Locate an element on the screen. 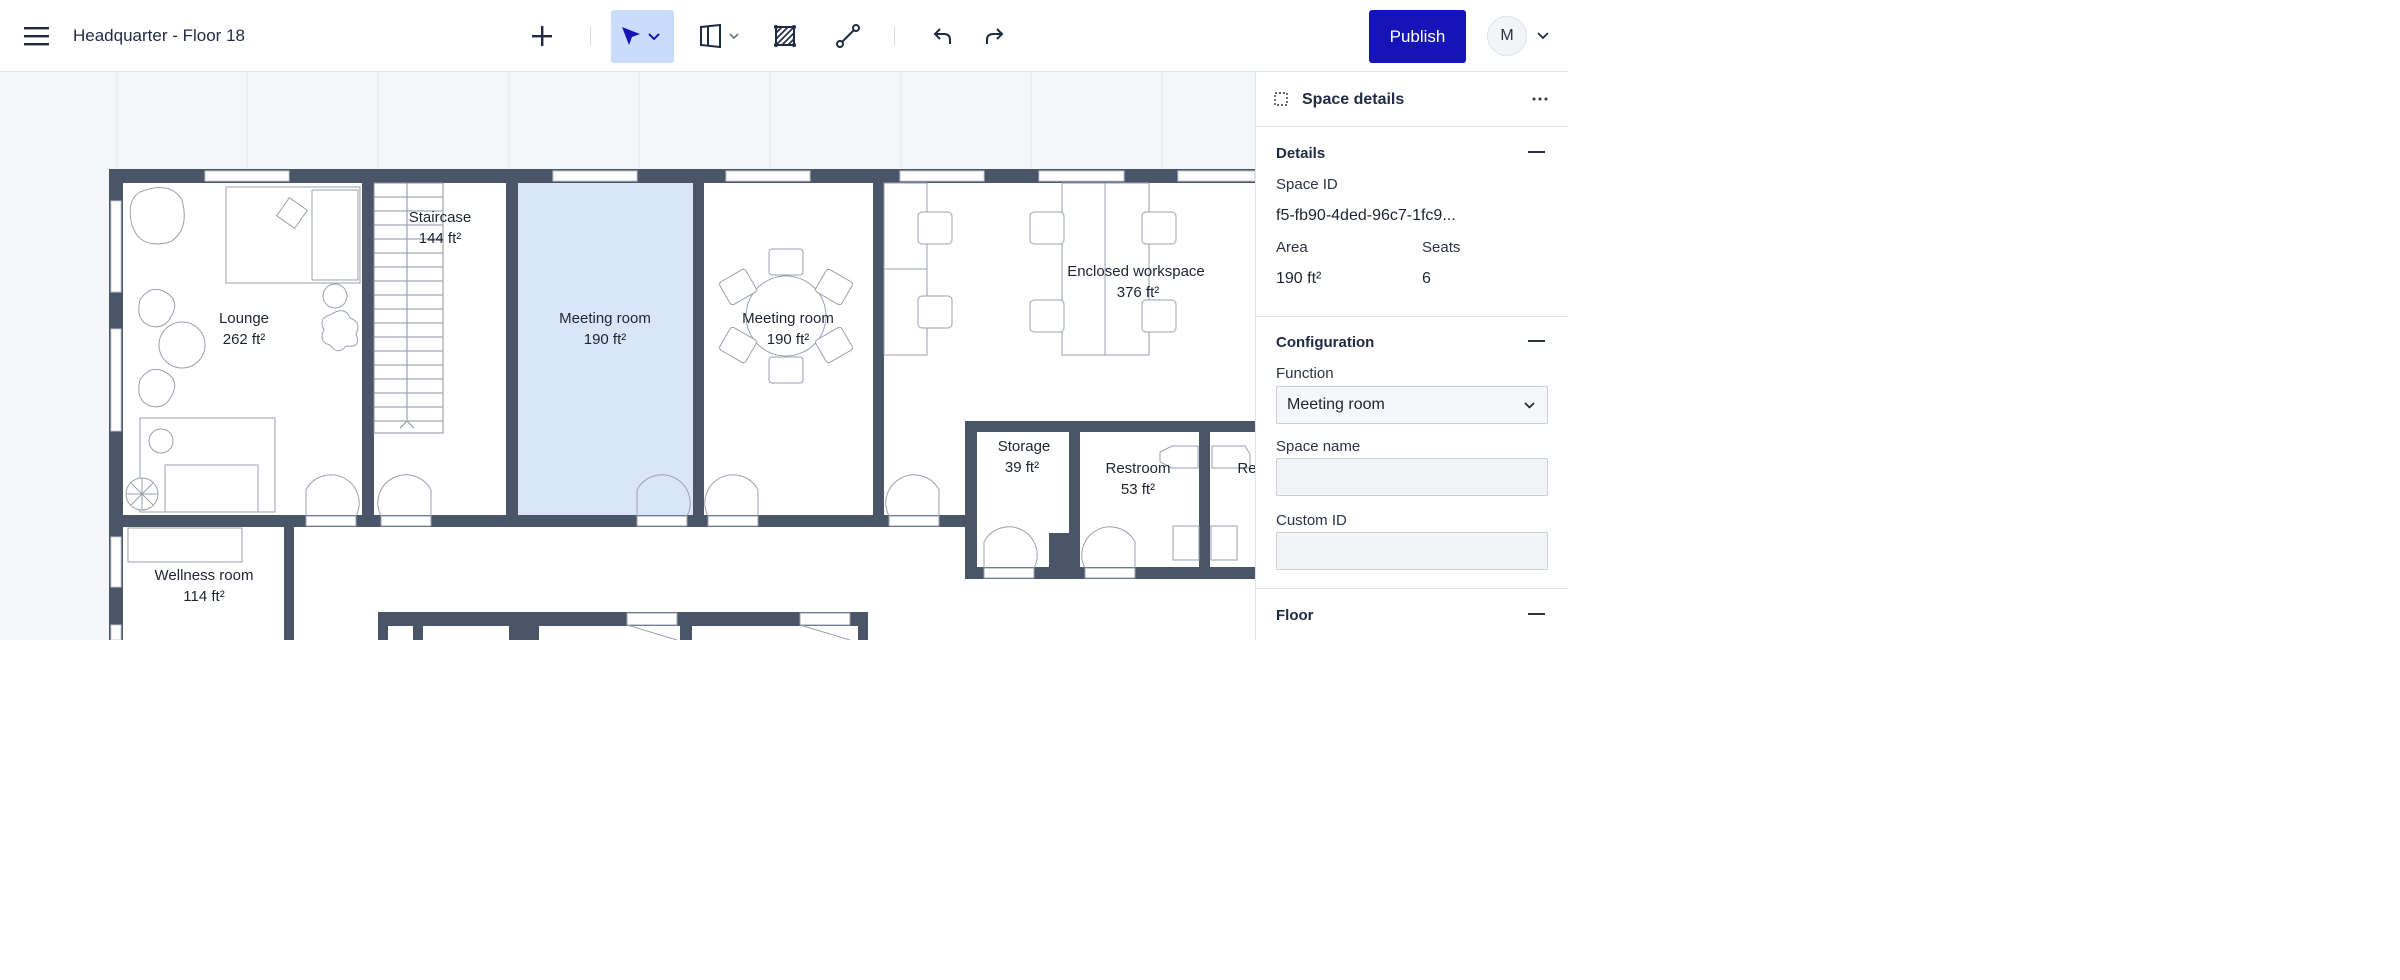  account-menu-button is located at coordinates (1543, 36).